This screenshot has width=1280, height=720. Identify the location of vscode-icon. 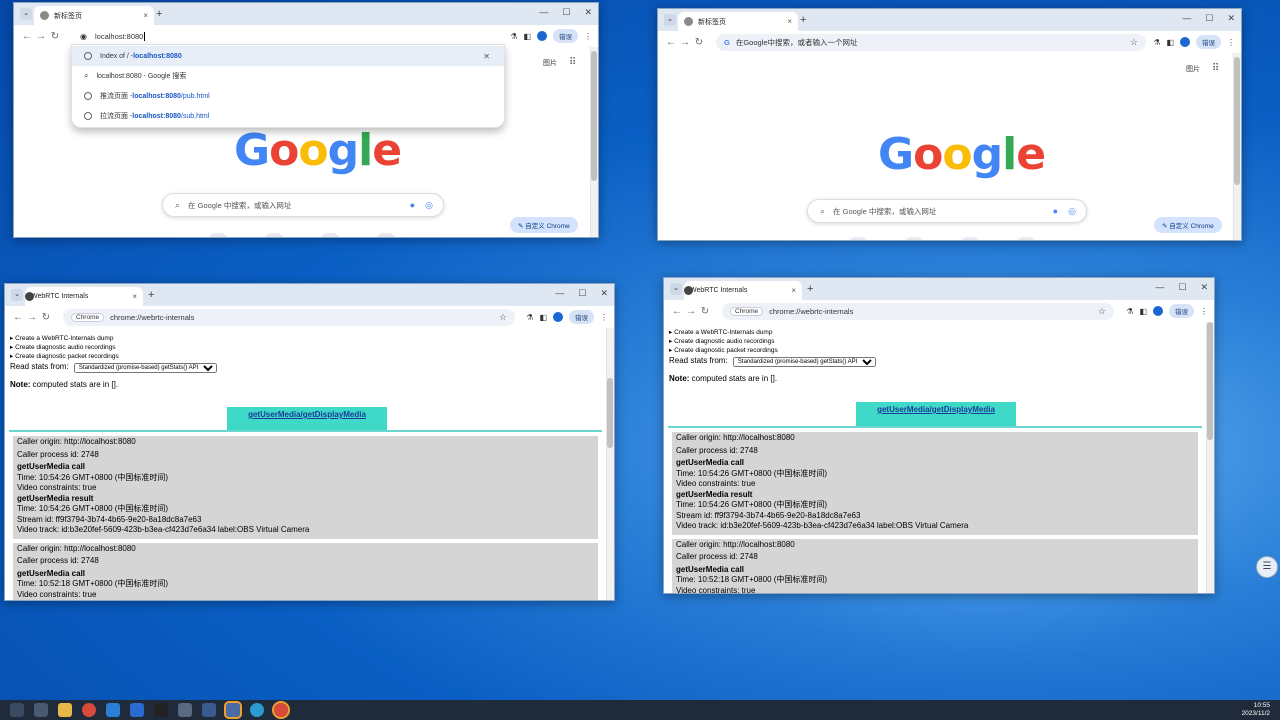
(113, 710).